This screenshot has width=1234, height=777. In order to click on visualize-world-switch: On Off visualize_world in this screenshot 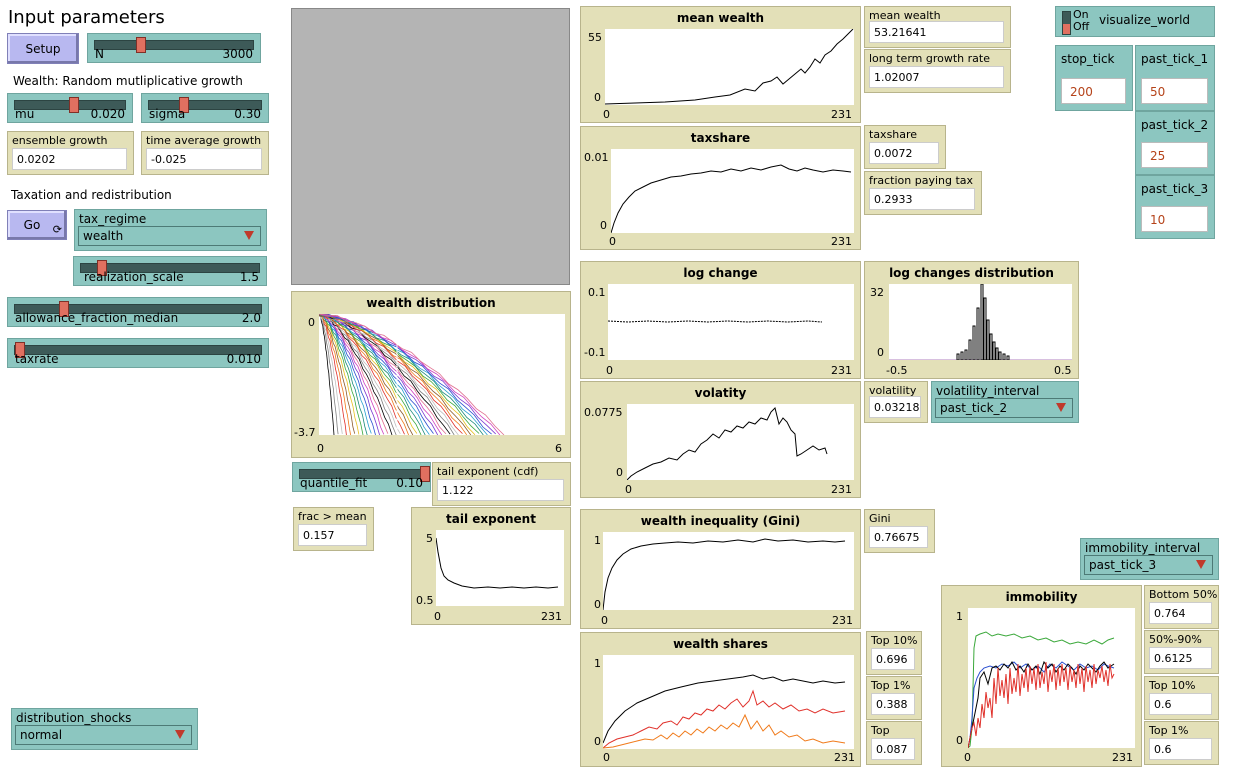, I will do `click(1135, 21)`.